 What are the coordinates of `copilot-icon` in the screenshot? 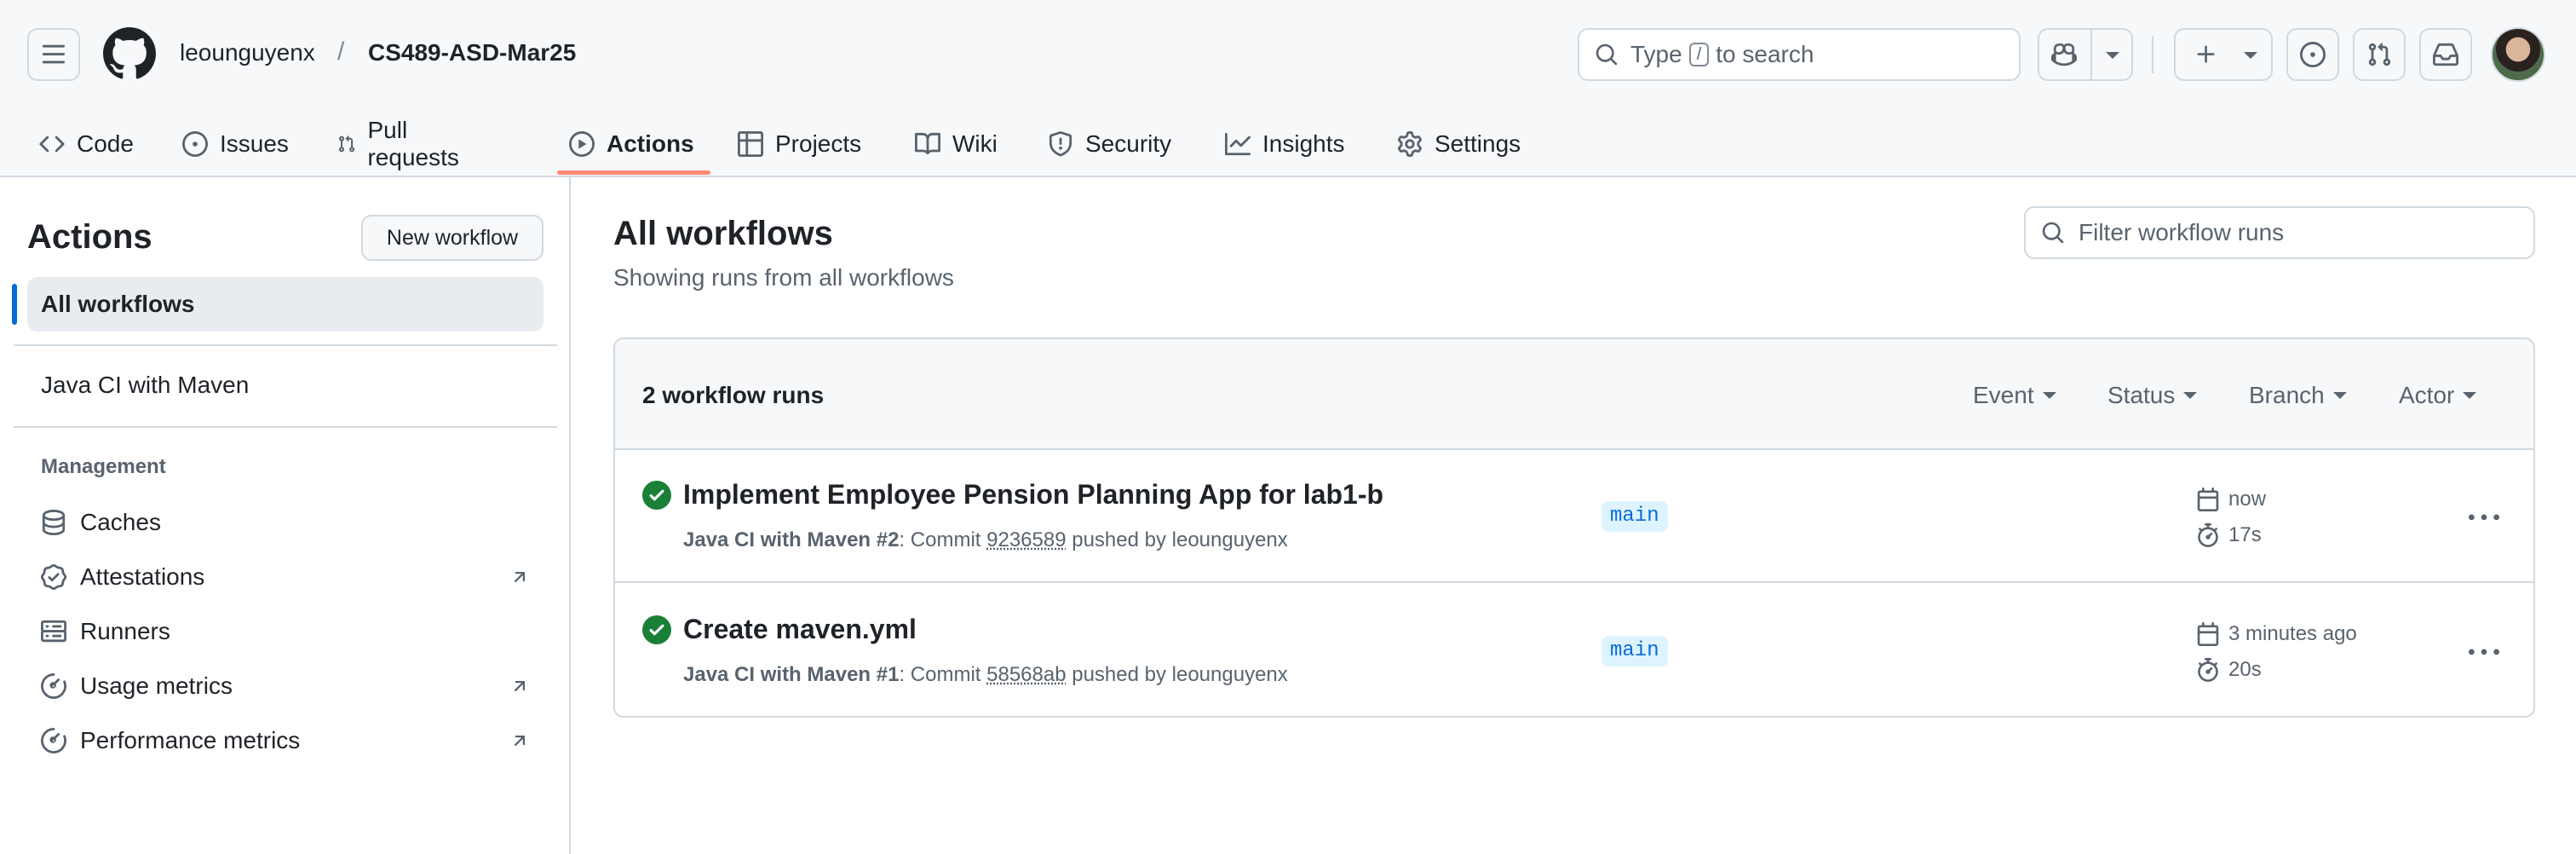 It's located at (2064, 54).